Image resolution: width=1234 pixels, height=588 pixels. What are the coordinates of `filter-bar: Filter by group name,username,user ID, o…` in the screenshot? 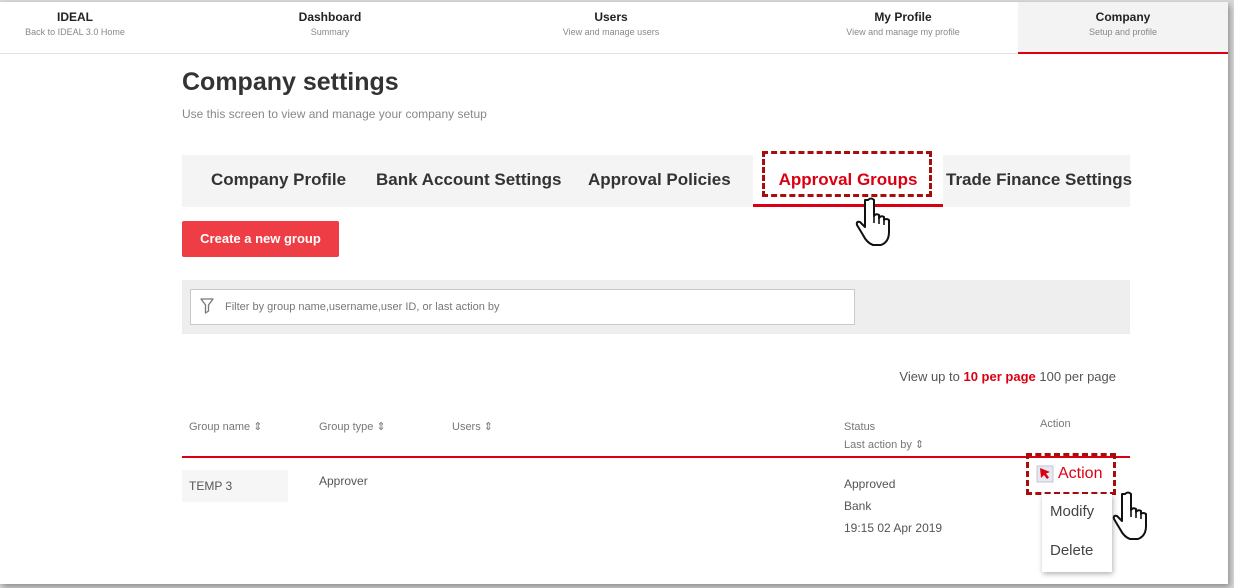 It's located at (656, 307).